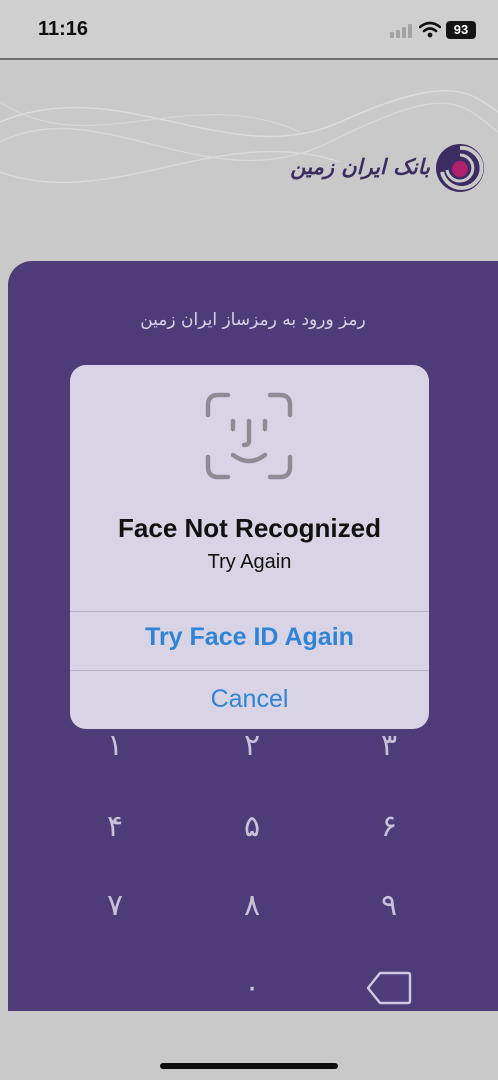 The image size is (498, 1080). I want to click on passcode-title: رمز ورود به رمزساز ایران زمین, so click(253, 320).